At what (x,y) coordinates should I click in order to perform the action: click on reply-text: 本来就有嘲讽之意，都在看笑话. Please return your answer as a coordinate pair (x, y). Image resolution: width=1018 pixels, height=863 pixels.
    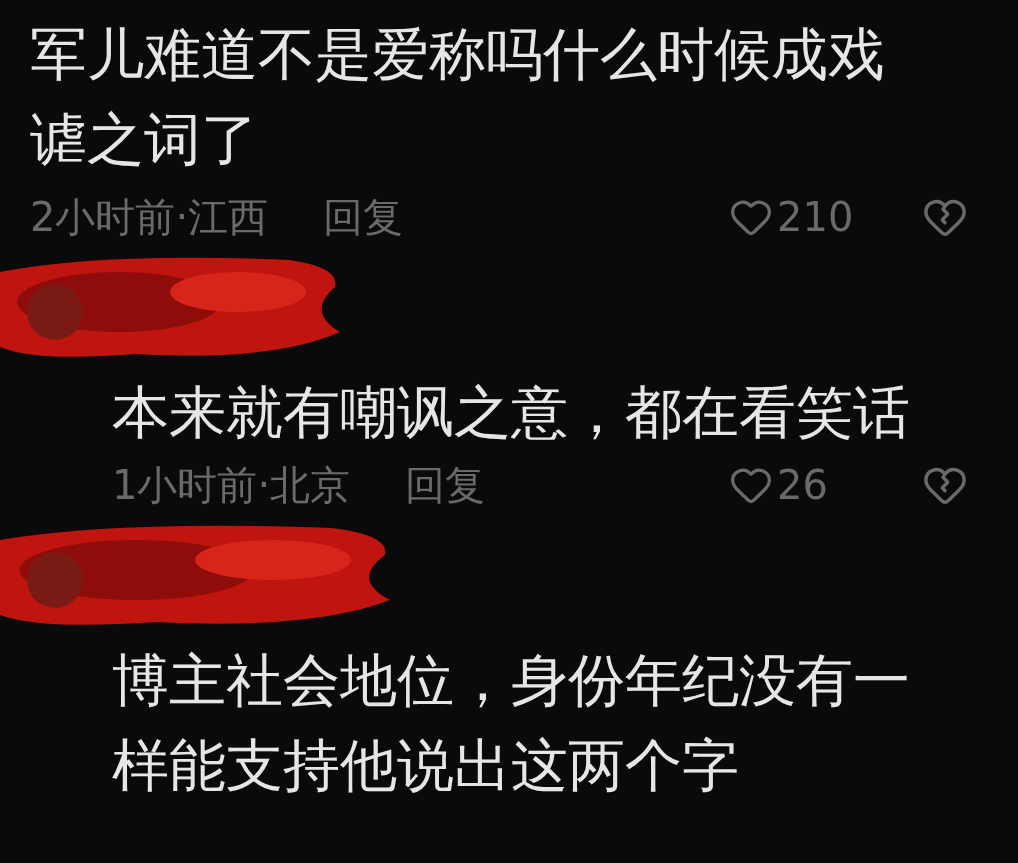
    Looking at the image, I should click on (511, 412).